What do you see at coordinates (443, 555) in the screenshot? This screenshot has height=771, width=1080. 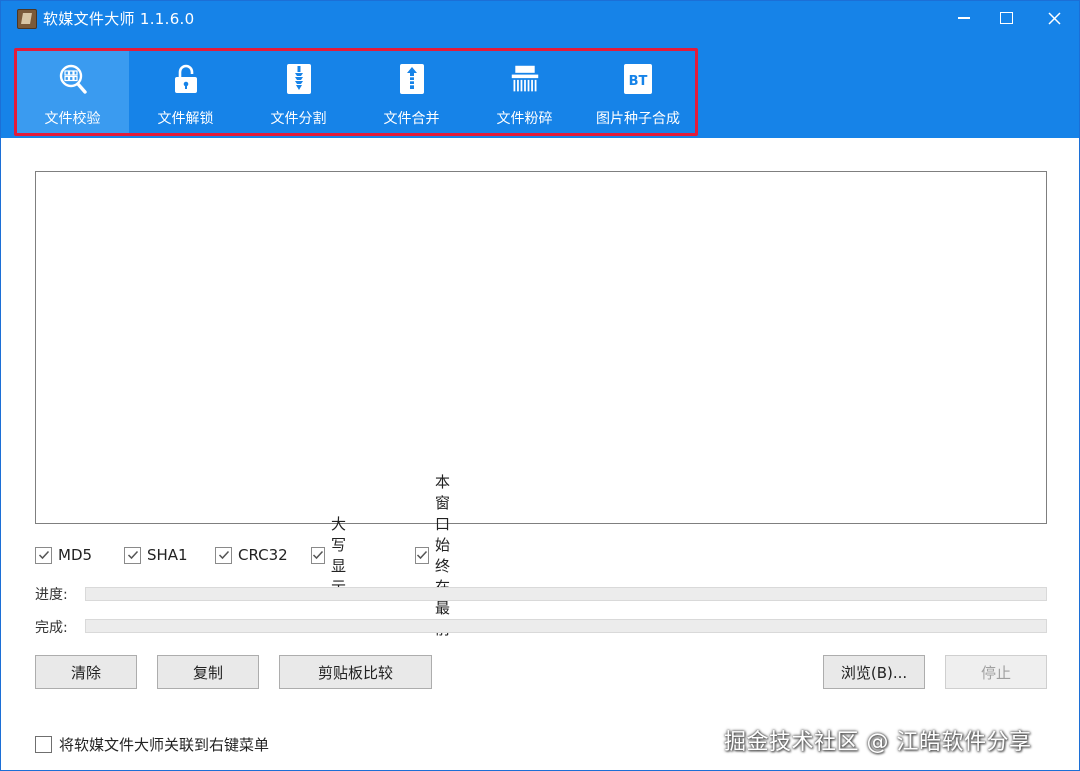 I see `always-on-top-label: 本窗口始终在最前` at bounding box center [443, 555].